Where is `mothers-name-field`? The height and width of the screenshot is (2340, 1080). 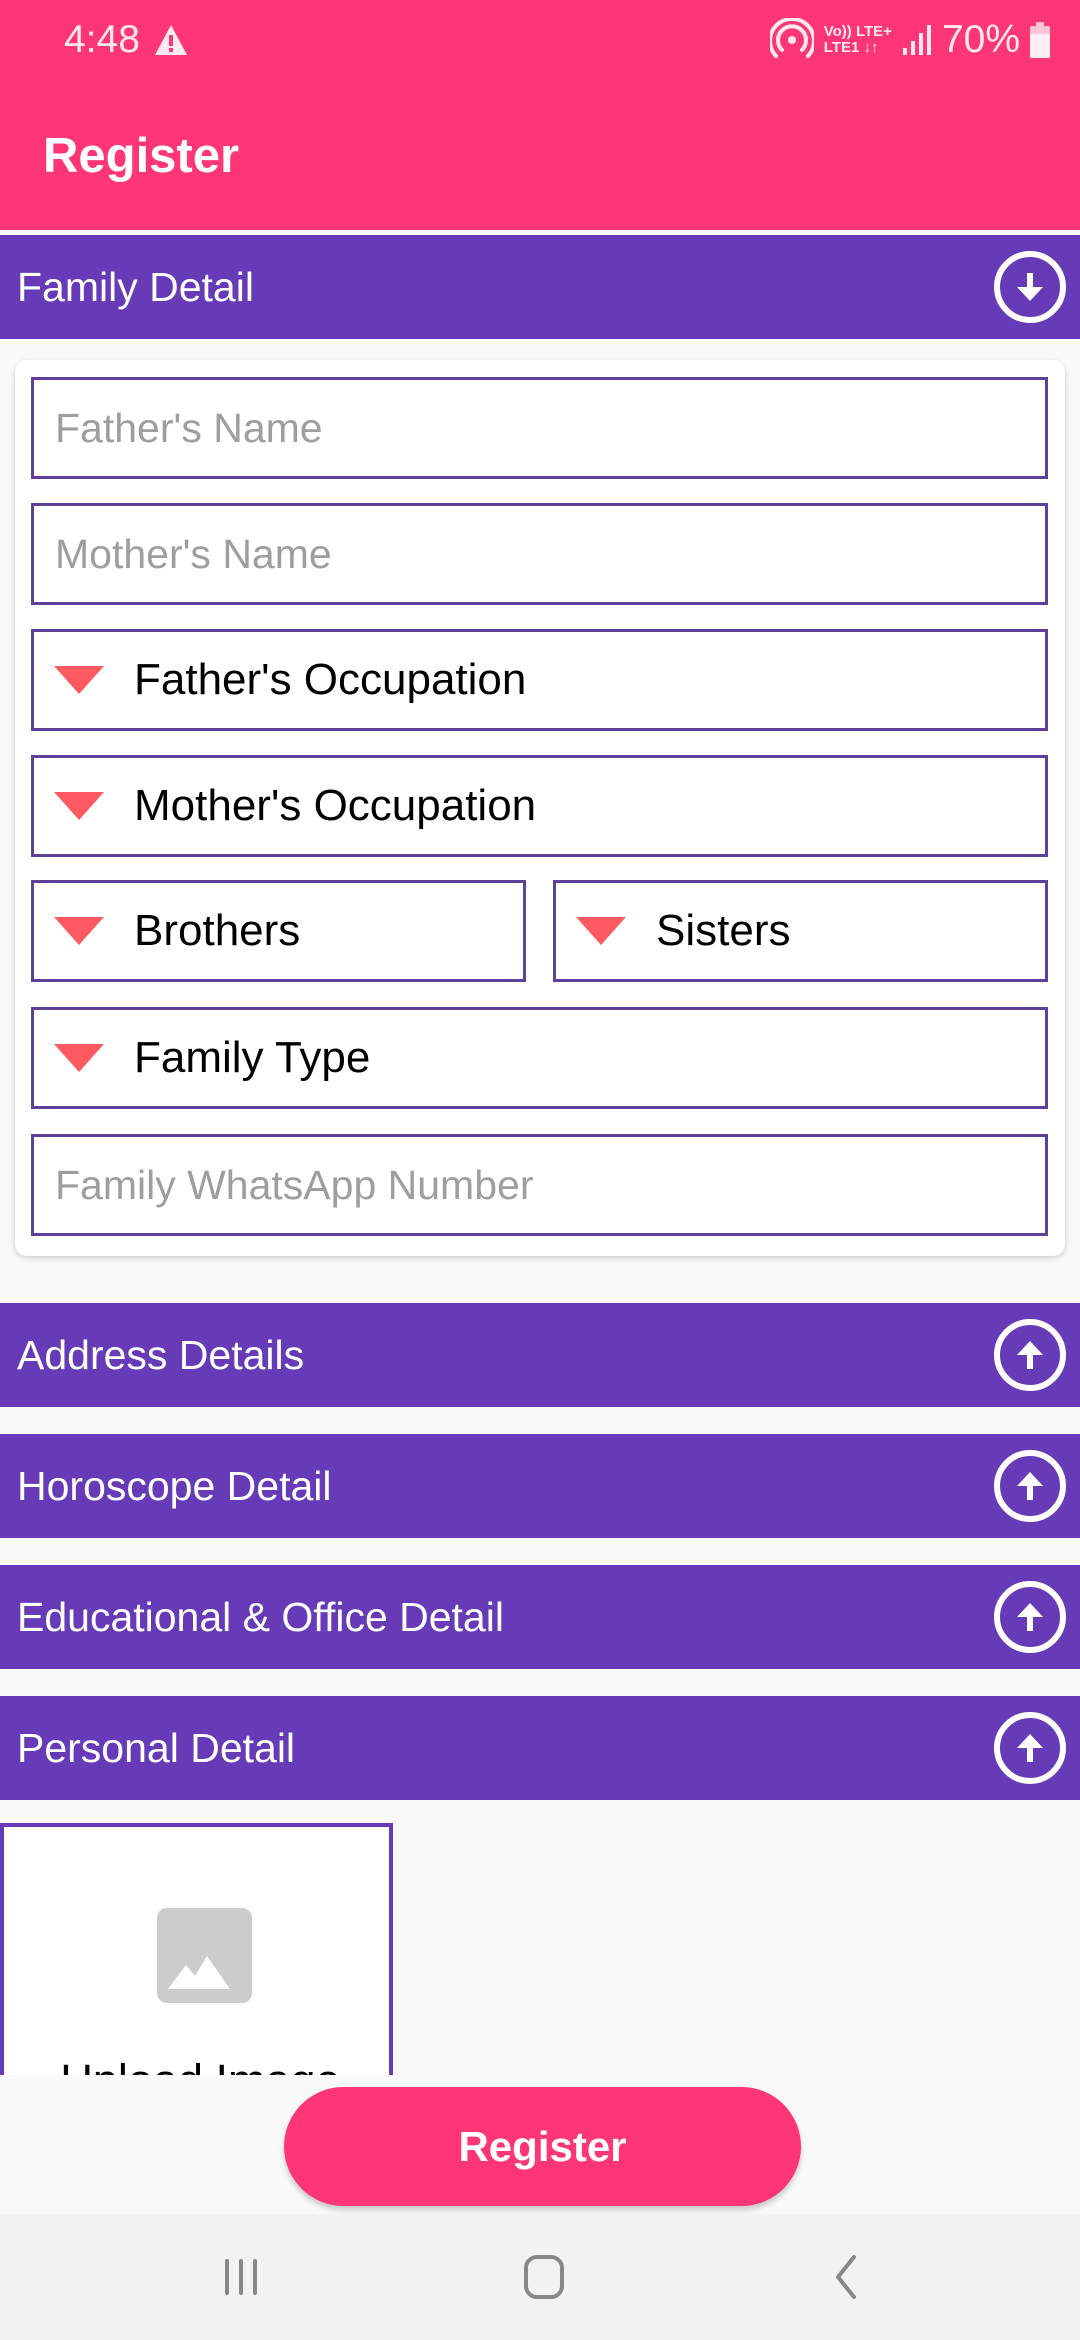 mothers-name-field is located at coordinates (539, 554).